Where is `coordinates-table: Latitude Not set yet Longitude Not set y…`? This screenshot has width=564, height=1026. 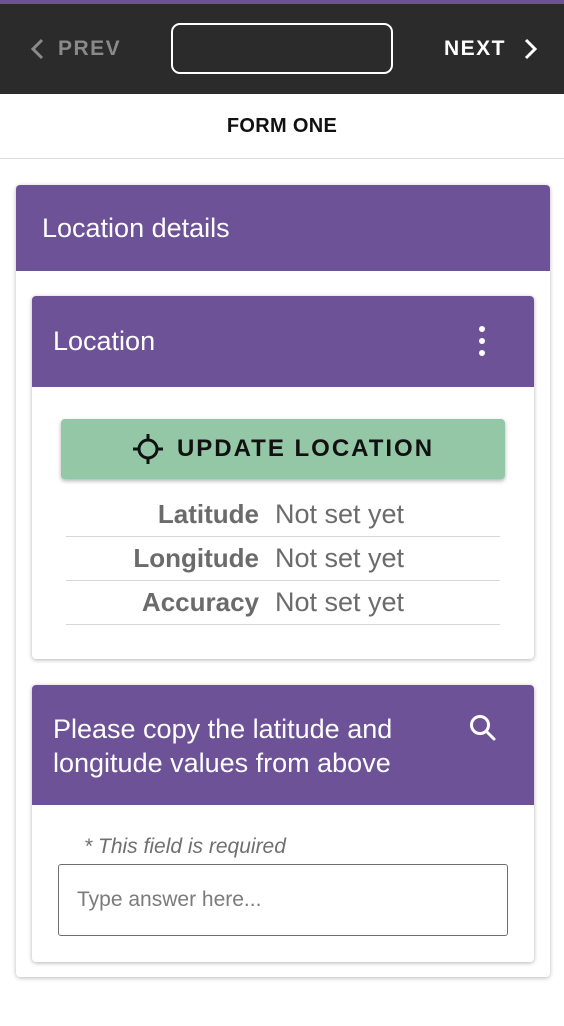
coordinates-table: Latitude Not set yet Longitude Not set y… is located at coordinates (283, 559).